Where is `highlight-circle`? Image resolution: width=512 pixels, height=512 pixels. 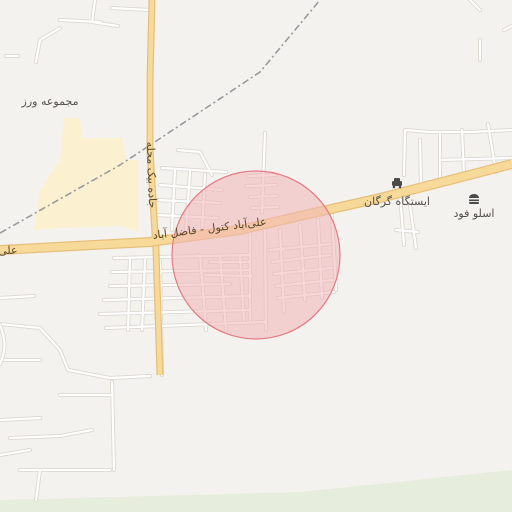 highlight-circle is located at coordinates (256, 255).